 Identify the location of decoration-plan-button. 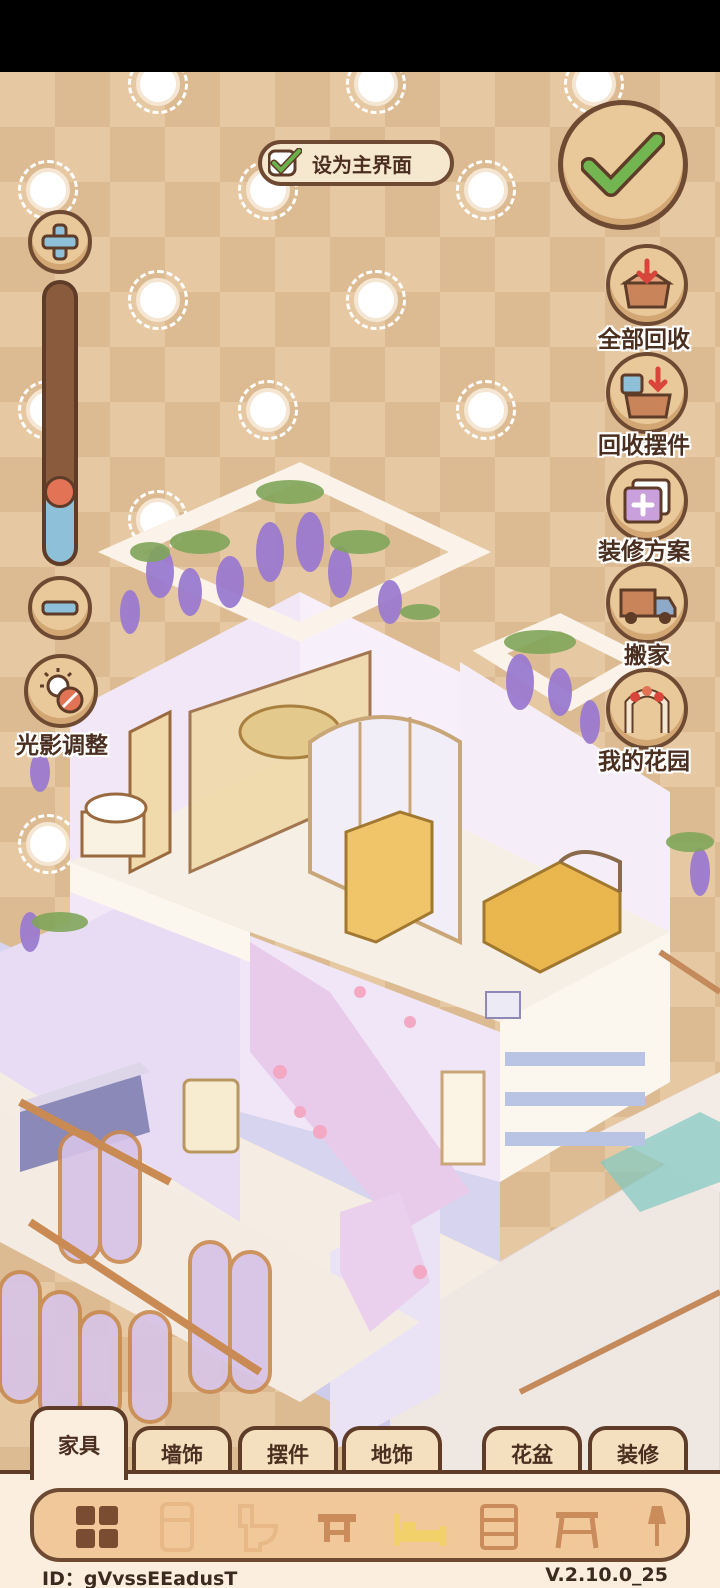
(647, 501).